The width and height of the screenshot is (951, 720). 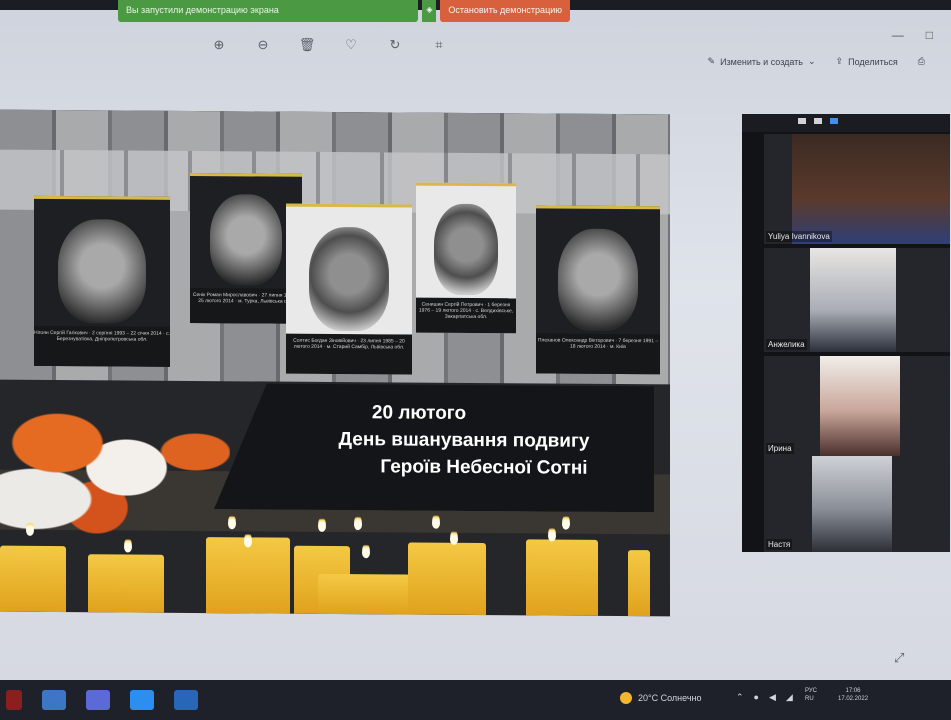 I want to click on sun-icon, so click(x=626, y=698).